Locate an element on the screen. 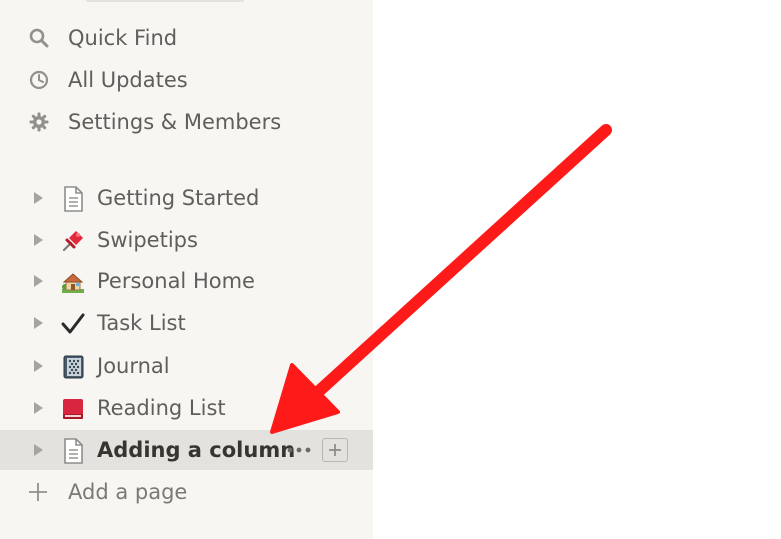 This screenshot has width=781, height=539. notebook-icon is located at coordinates (73, 367).